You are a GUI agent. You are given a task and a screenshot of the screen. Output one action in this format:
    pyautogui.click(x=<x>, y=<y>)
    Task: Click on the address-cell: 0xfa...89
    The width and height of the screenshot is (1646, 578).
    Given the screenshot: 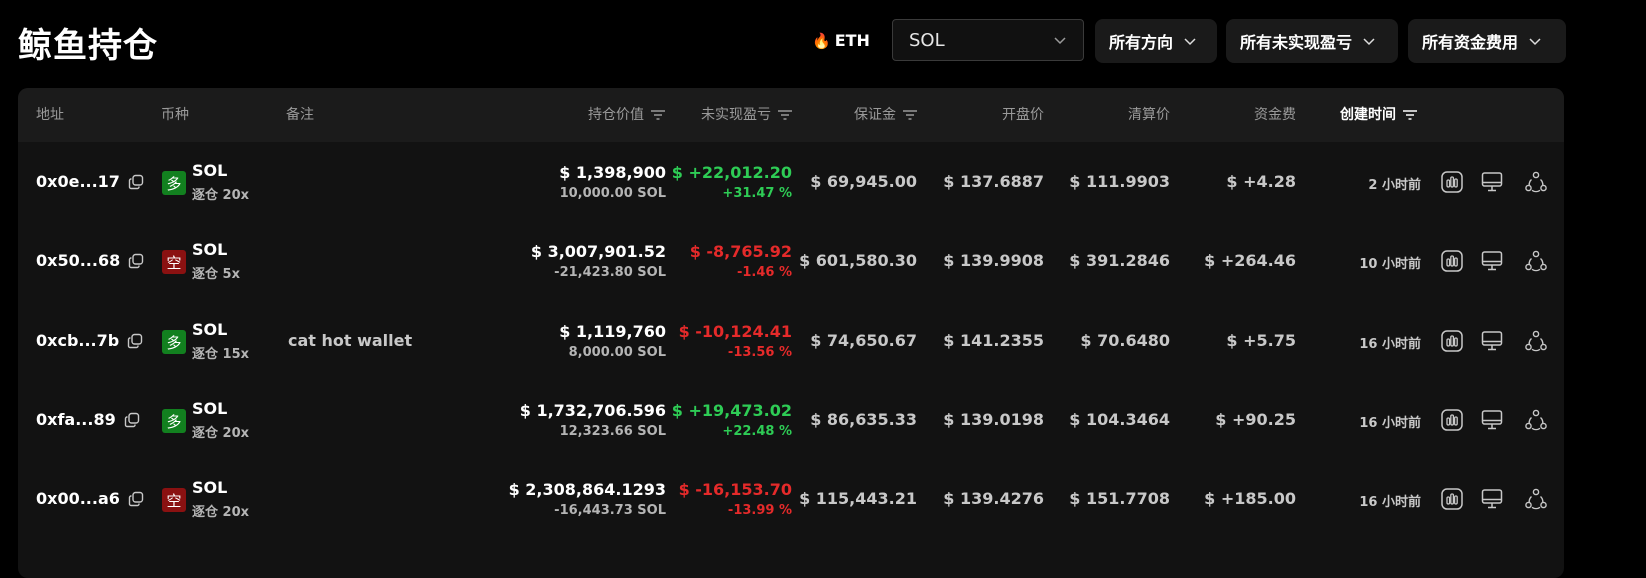 What is the action you would take?
    pyautogui.click(x=88, y=419)
    